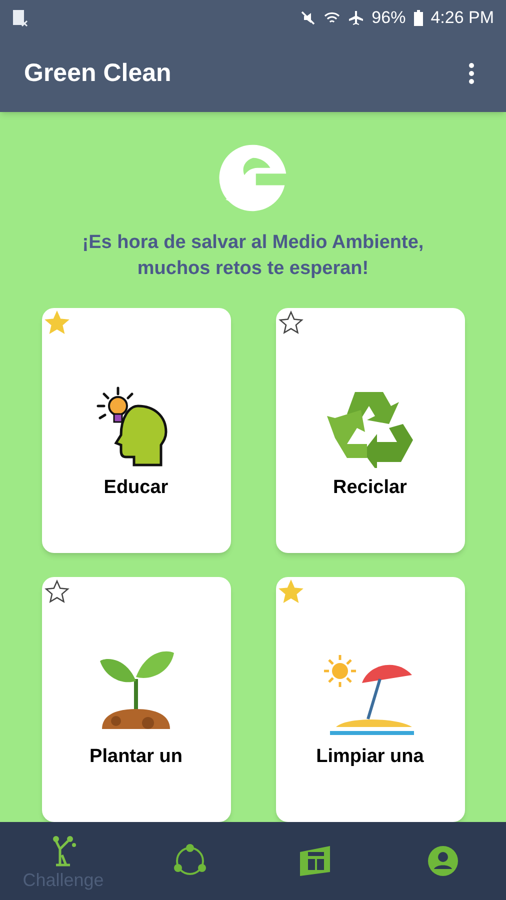 The width and height of the screenshot is (506, 900). Describe the element at coordinates (253, 256) in the screenshot. I see `intro-text: ¡Es hora de salvar al Medio Ambiente, muchos retos te esperan!` at that location.